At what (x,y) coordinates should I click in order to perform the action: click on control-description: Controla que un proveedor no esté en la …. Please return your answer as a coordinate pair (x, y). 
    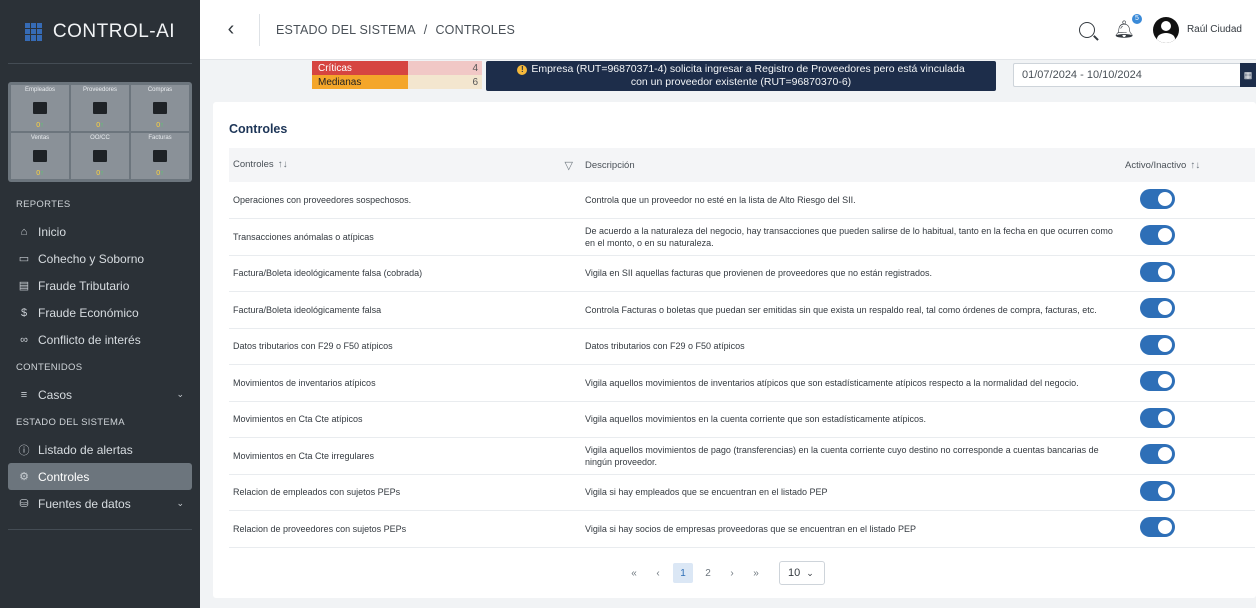
    Looking at the image, I should click on (720, 200).